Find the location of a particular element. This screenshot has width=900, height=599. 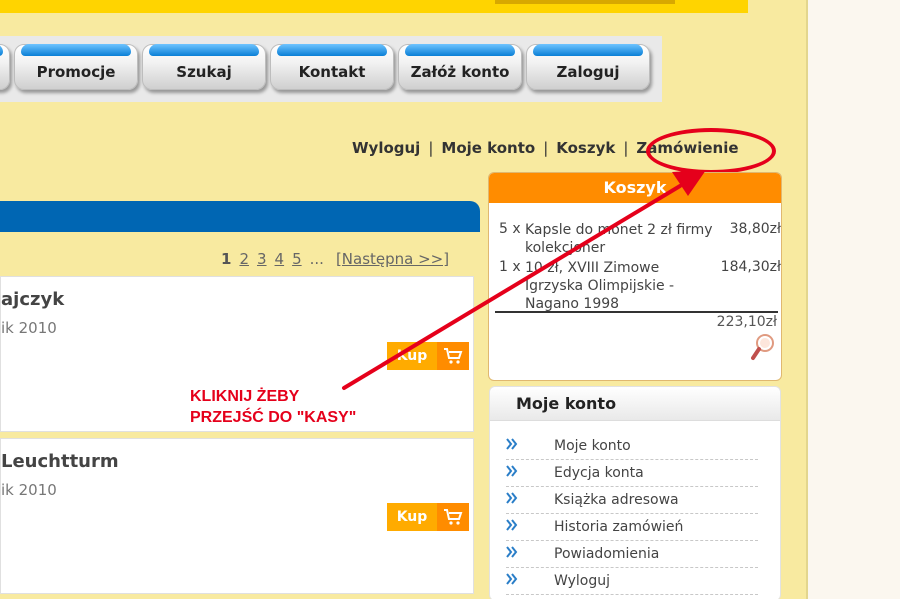

cart-total-rule is located at coordinates (636, 312).